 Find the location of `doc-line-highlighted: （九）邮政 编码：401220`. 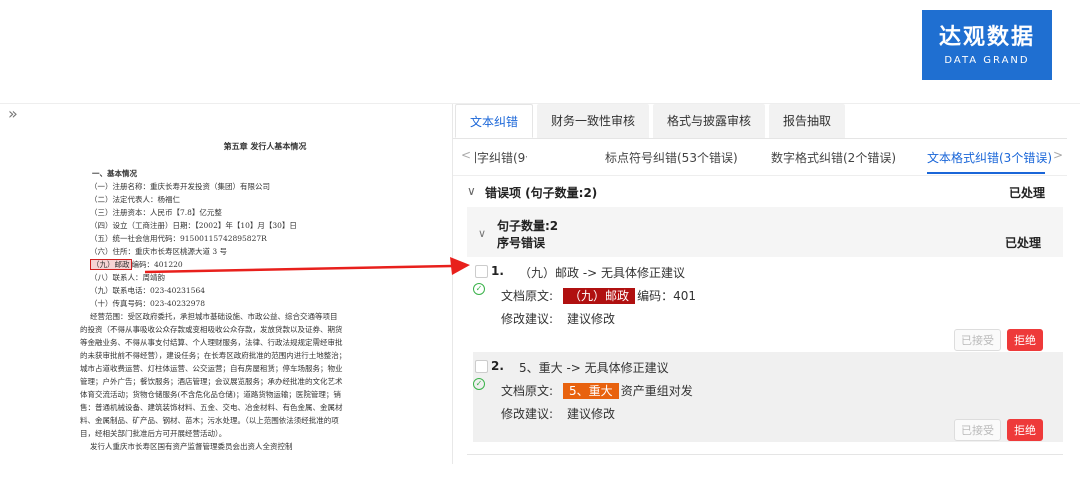

doc-line-highlighted: （九）邮政 编码：401220 is located at coordinates (270, 264).